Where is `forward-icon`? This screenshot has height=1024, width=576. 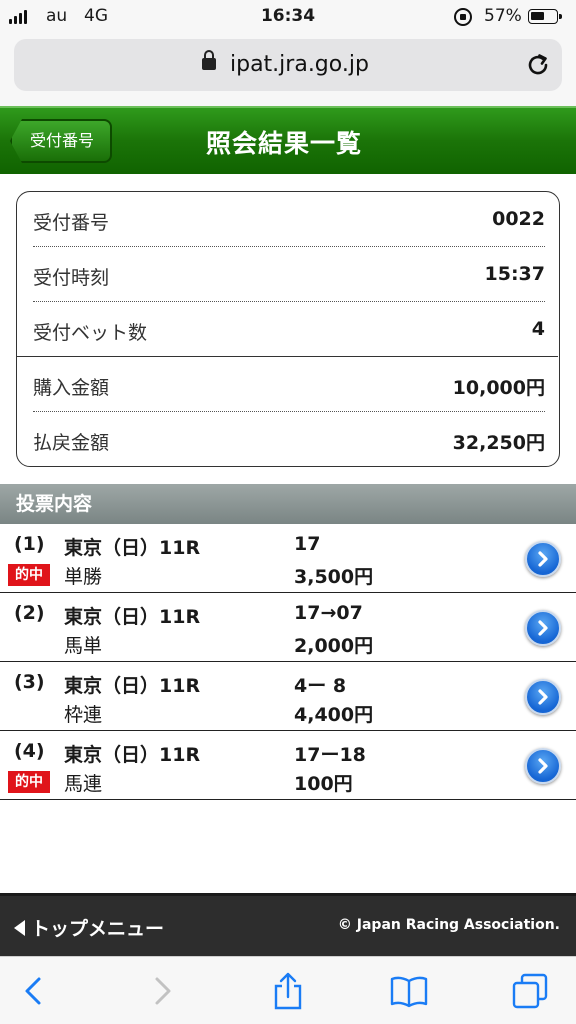
forward-icon is located at coordinates (162, 991).